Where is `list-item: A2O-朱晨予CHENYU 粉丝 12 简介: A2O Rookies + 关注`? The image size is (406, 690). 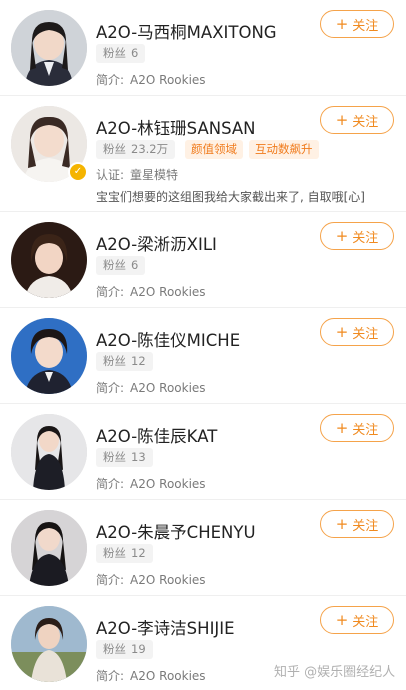 list-item: A2O-朱晨予CHENYU 粉丝 12 简介: A2O Rookies + 关注 is located at coordinates (203, 548).